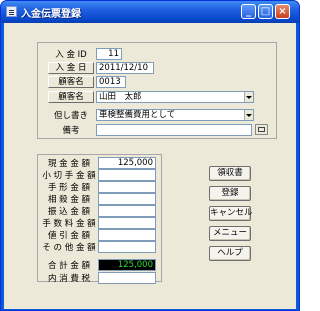  Describe the element at coordinates (69, 248) in the screenshot. I see `sonota-label: そ の 他 金 額` at that location.